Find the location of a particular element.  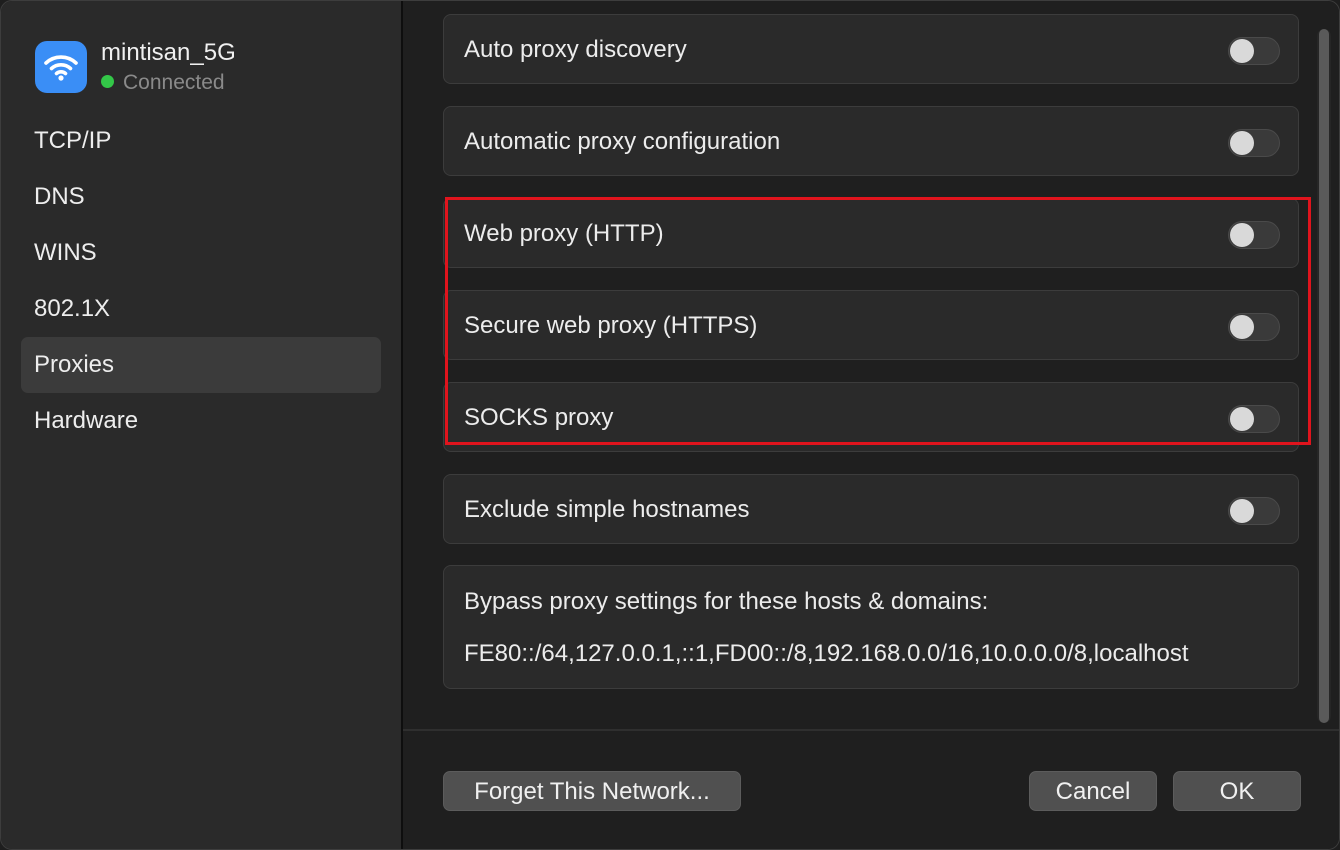

exclude-simple-hostnames-toggle is located at coordinates (1254, 511).